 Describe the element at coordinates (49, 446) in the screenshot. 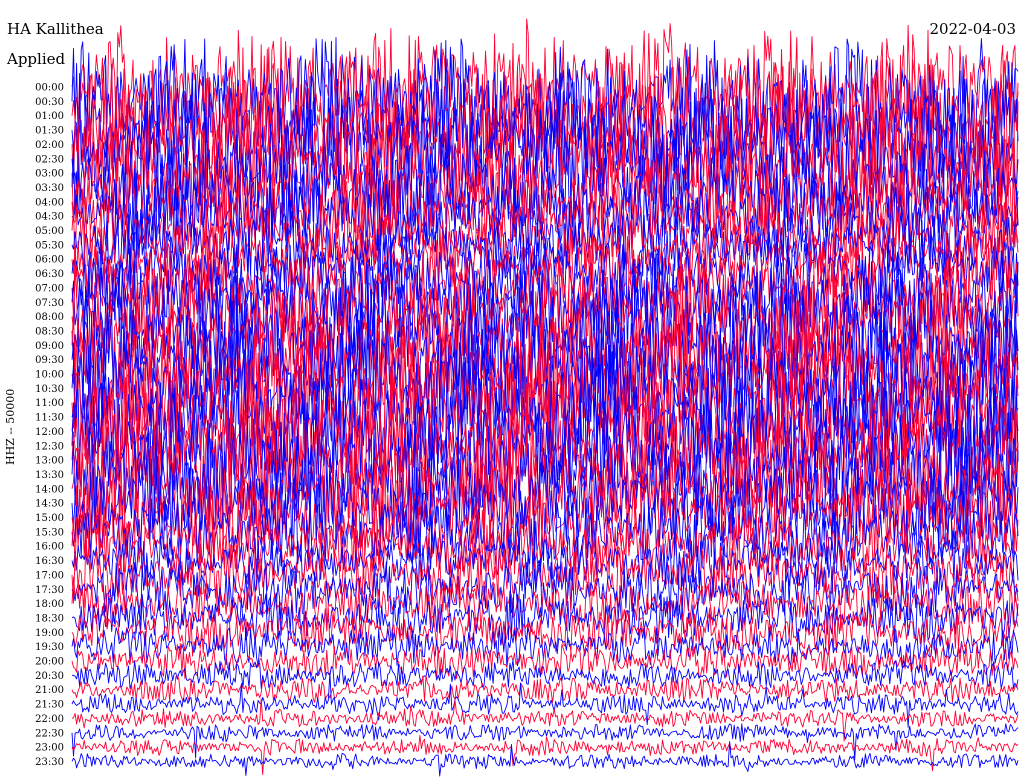

I see `time-tick-label: 12:30` at that location.